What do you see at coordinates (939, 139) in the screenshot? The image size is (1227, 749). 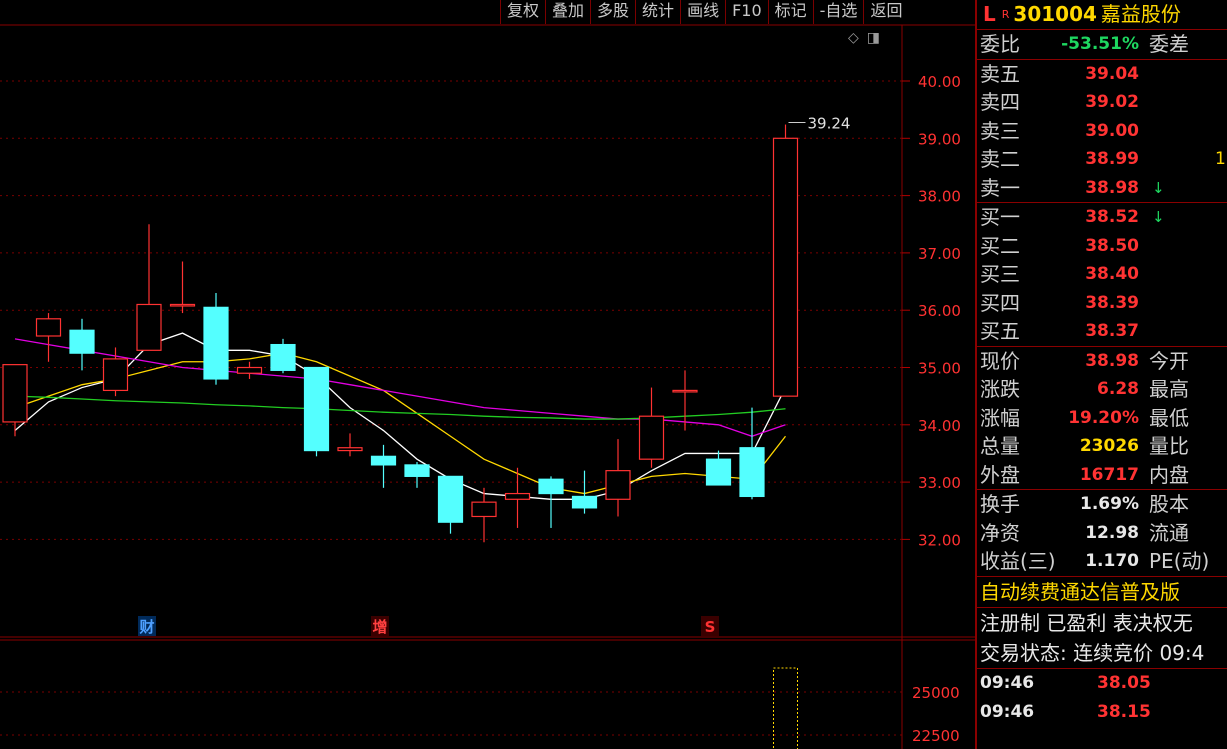 I see `price-tick-label: 39.00` at bounding box center [939, 139].